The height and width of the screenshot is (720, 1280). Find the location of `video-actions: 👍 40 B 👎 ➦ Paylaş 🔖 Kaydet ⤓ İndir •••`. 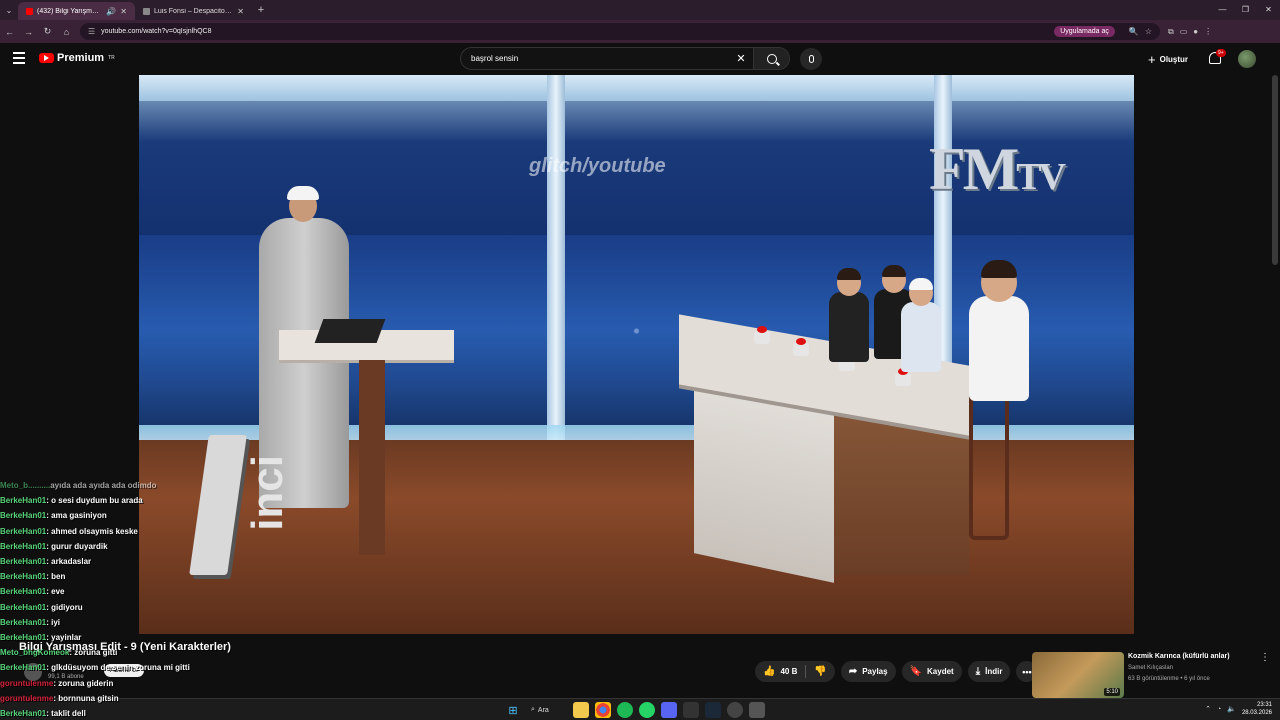

video-actions: 👍 40 B 👎 ➦ Paylaş 🔖 Kaydet ⤓ İndir ••• is located at coordinates (896, 671).